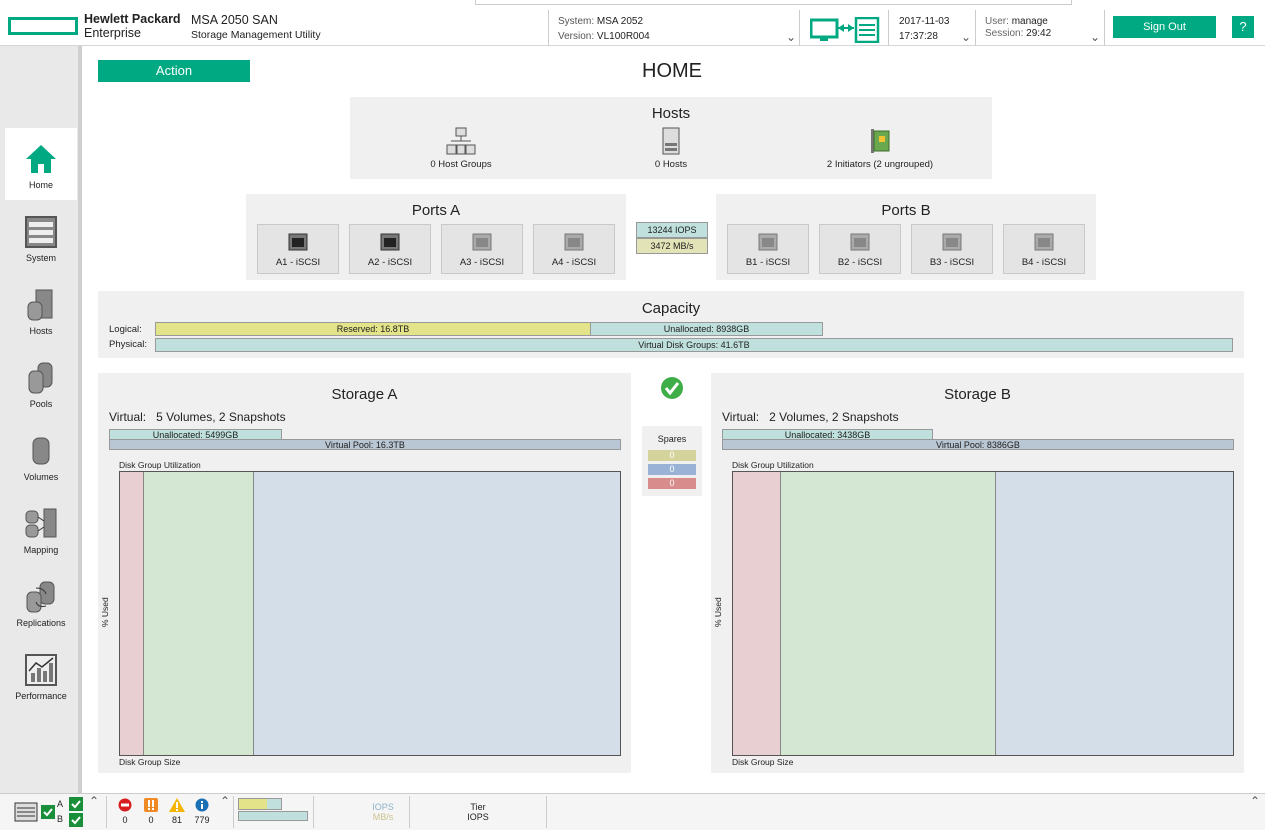  What do you see at coordinates (694, 345) in the screenshot?
I see `virtual-disk-groups-bar: Virtual Disk Groups: 41.6TB` at bounding box center [694, 345].